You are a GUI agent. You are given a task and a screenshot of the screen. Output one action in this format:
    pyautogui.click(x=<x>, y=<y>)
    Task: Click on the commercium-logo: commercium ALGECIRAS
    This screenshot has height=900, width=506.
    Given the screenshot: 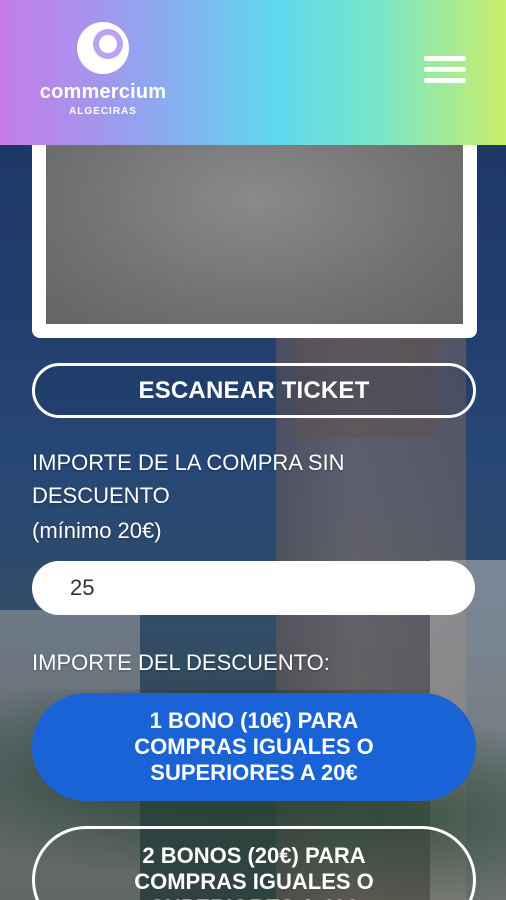 What is the action you would take?
    pyautogui.click(x=103, y=68)
    